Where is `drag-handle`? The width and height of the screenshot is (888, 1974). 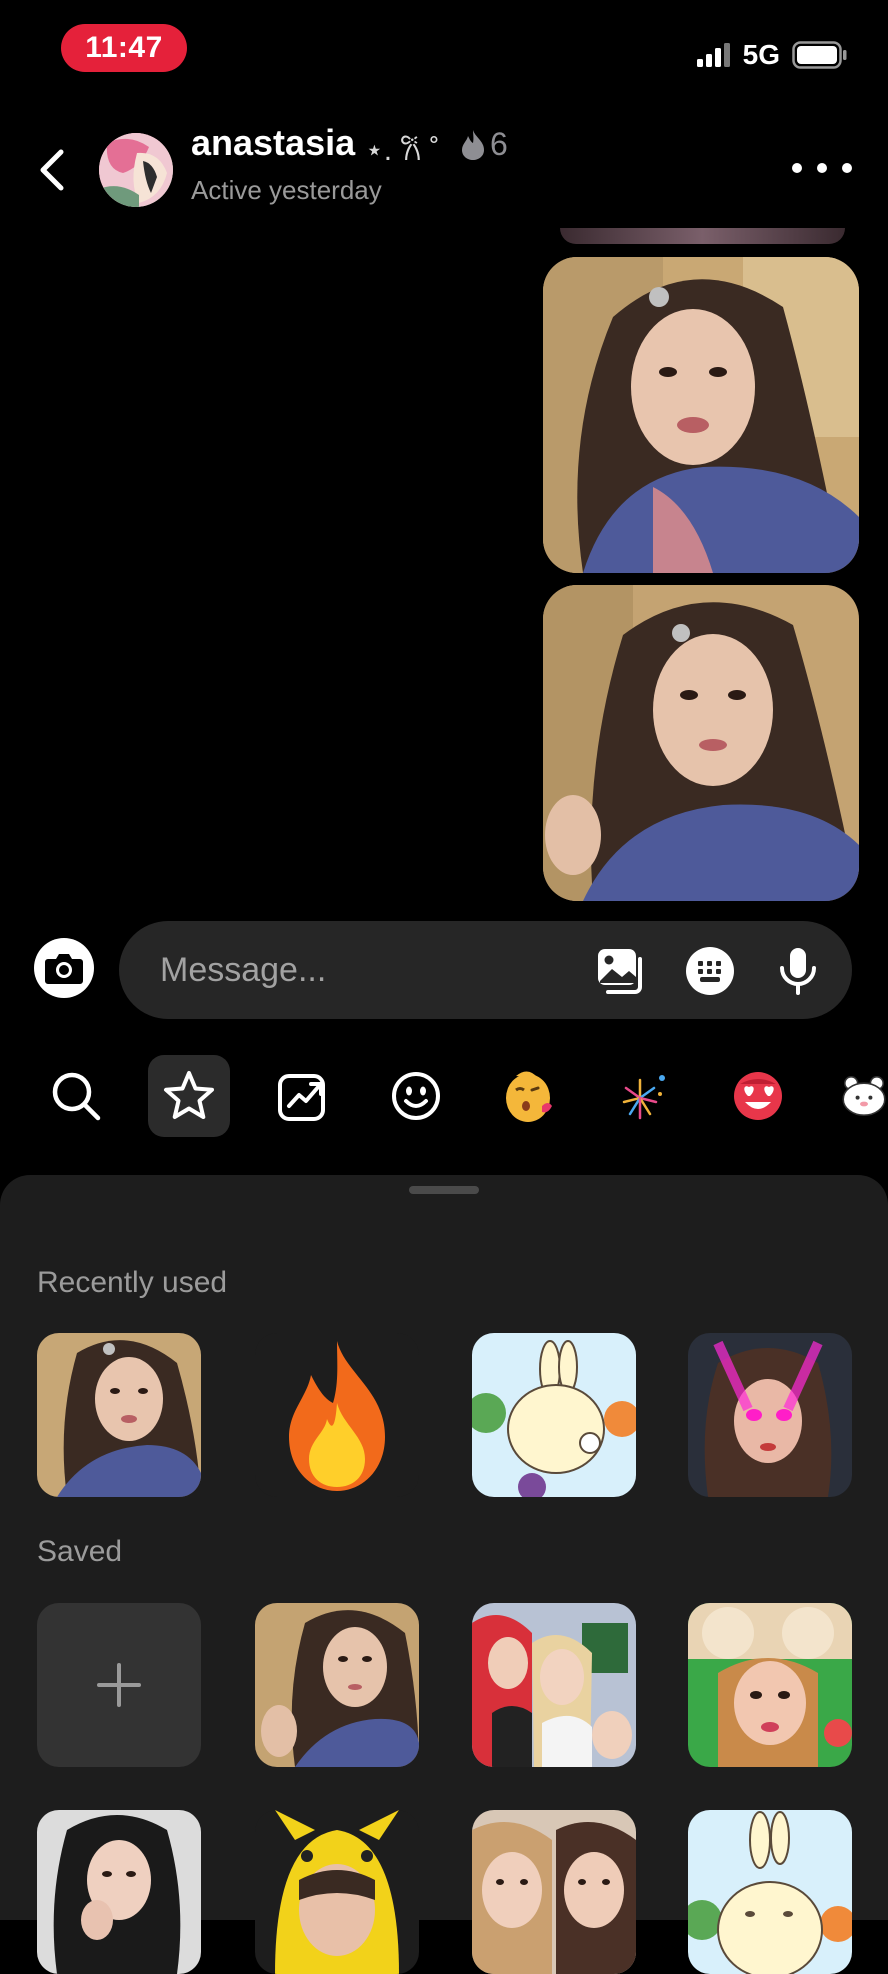 drag-handle is located at coordinates (444, 1190).